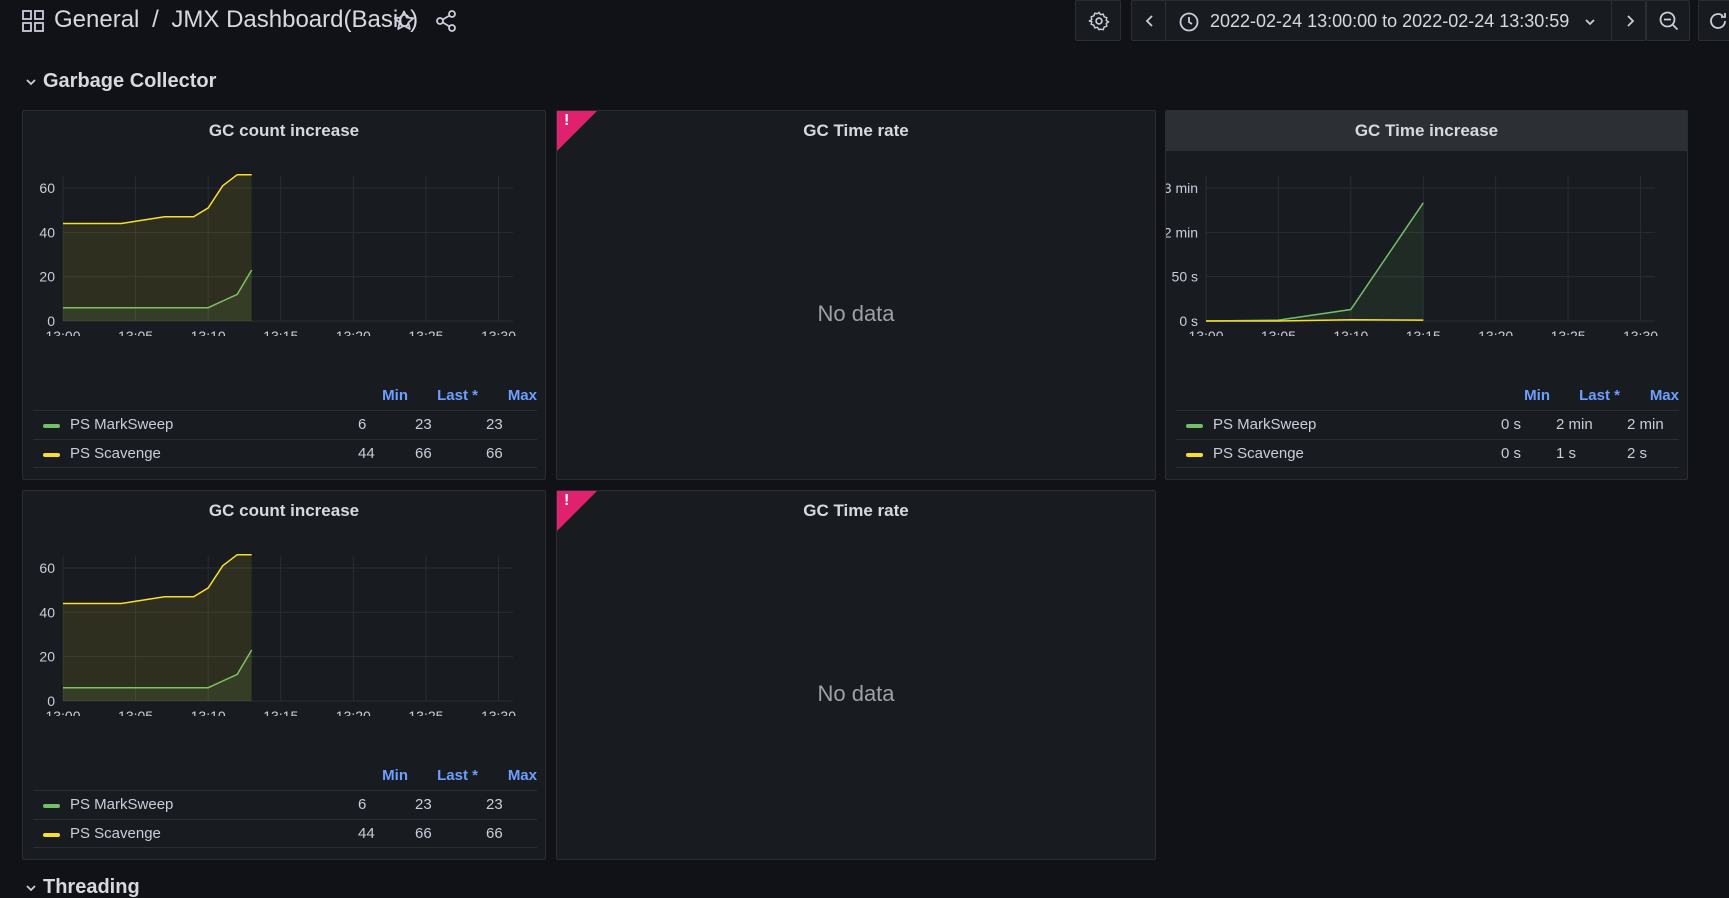 The image size is (1729, 898). Describe the element at coordinates (404, 21) in the screenshot. I see `star-icon` at that location.